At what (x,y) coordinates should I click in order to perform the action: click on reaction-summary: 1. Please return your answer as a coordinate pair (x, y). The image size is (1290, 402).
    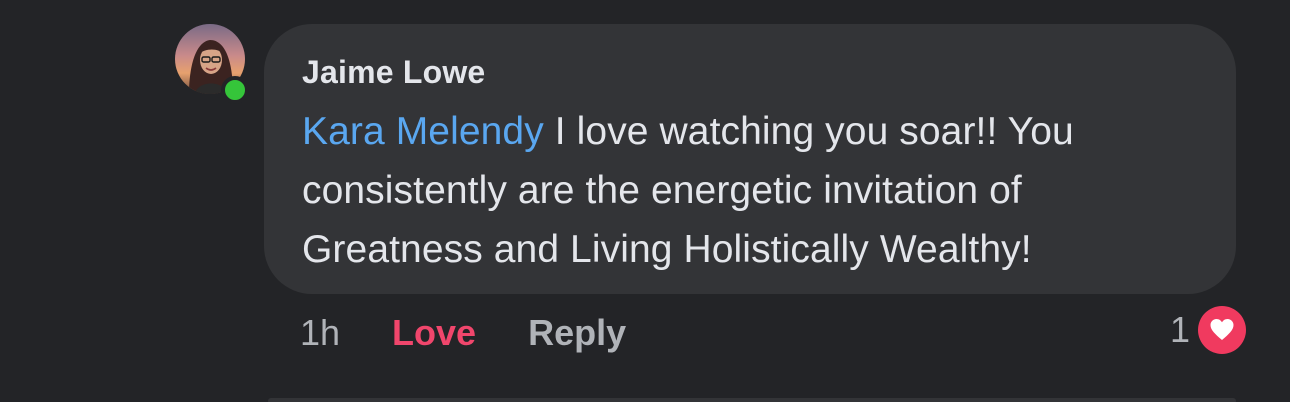
    Looking at the image, I should click on (1208, 330).